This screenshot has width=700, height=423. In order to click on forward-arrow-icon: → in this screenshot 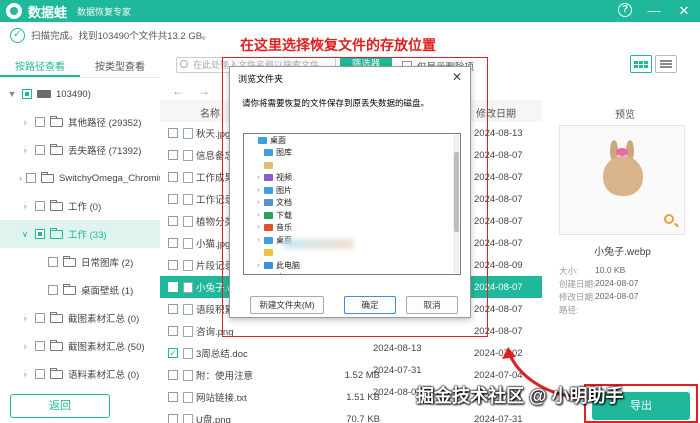, I will do `click(204, 91)`.